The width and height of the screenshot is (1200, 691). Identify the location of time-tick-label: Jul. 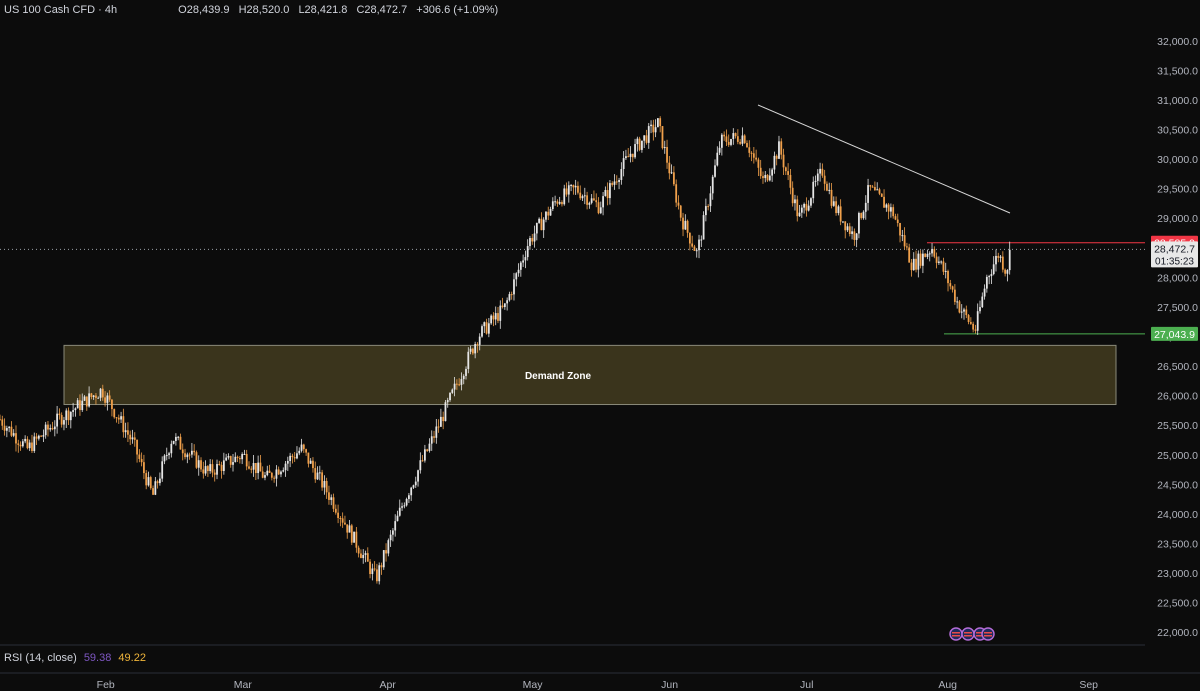
(806, 685).